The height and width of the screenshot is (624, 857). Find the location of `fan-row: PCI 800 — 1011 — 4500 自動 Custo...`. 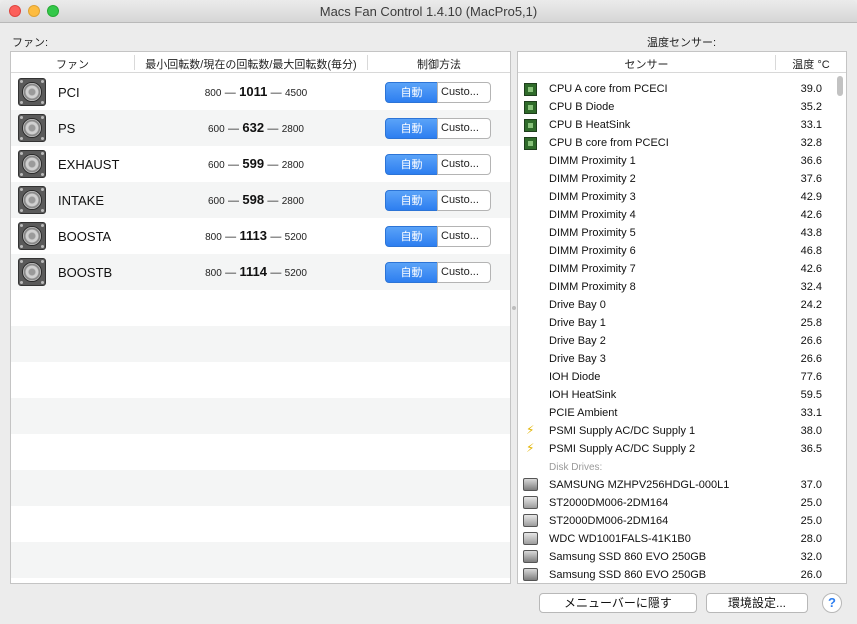

fan-row: PCI 800 — 1011 — 4500 自動 Custo... is located at coordinates (260, 92).